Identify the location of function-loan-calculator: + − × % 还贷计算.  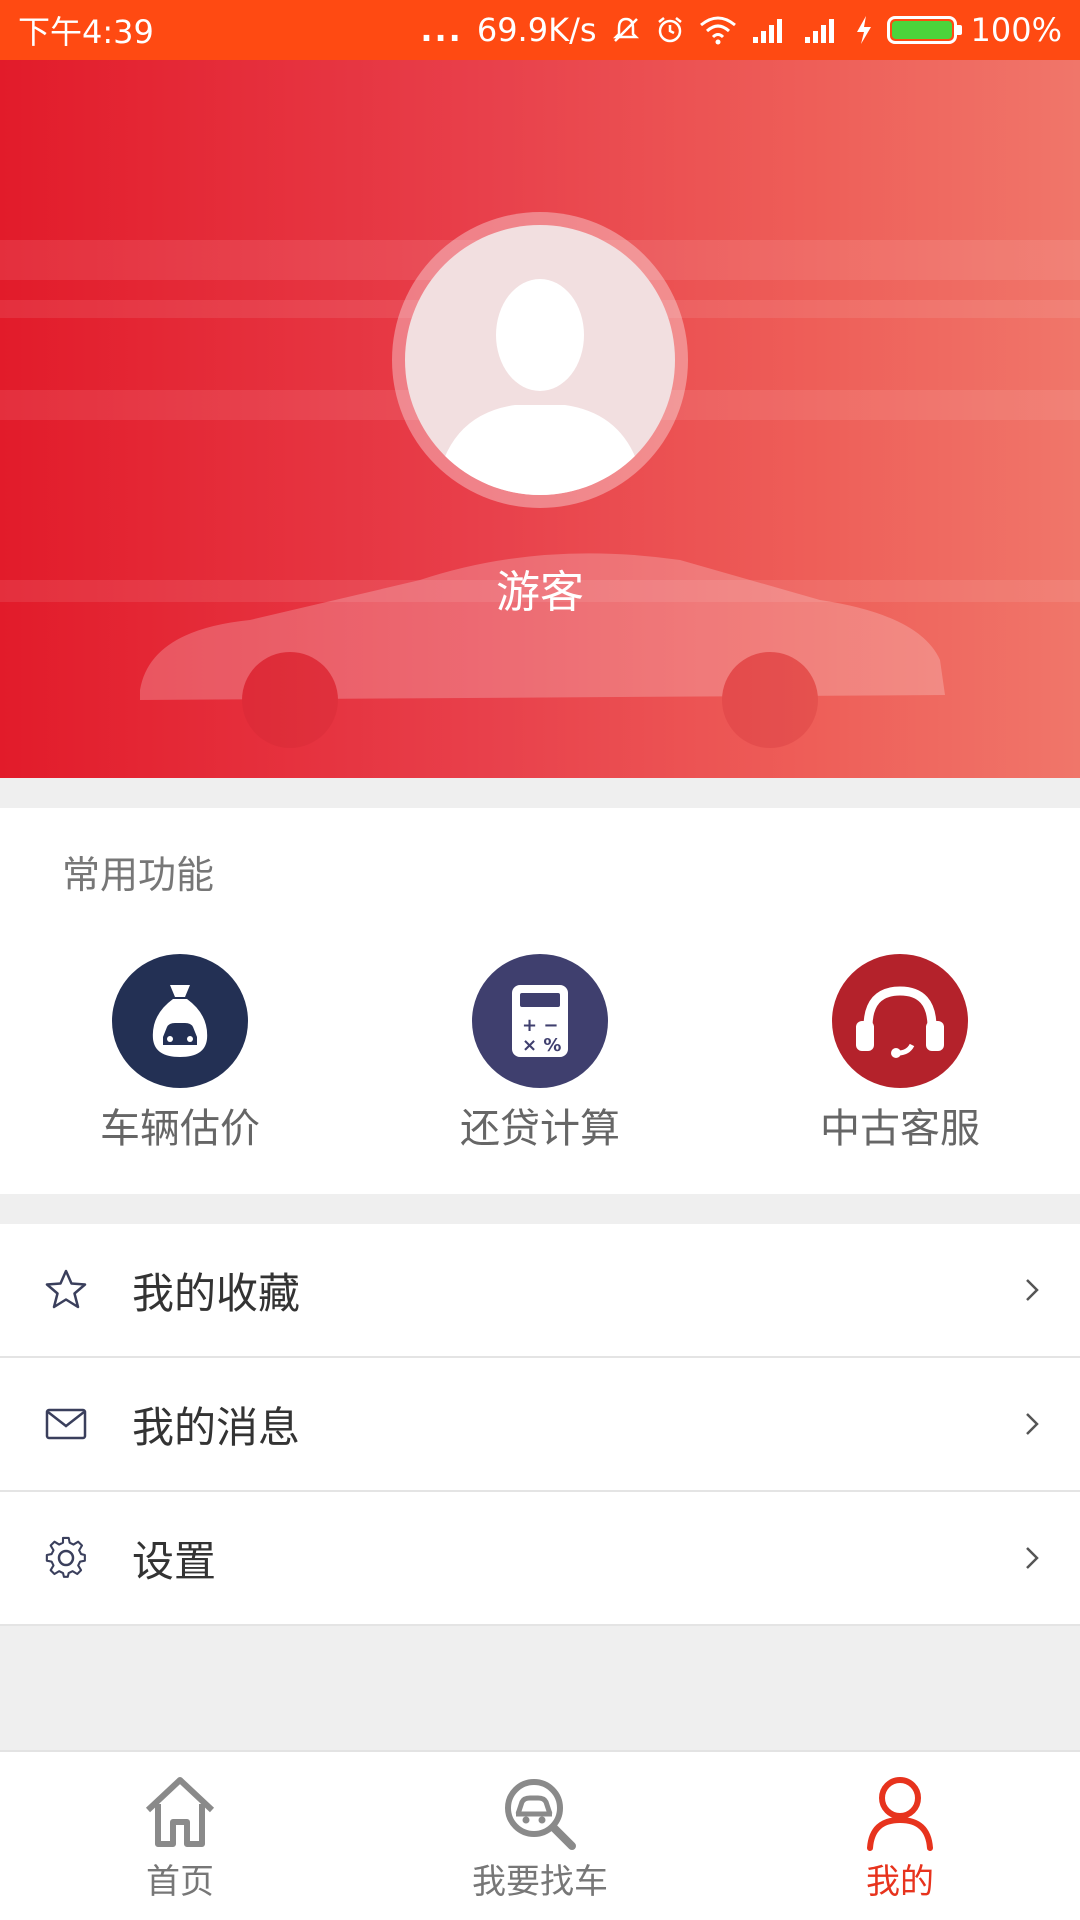
(540, 1054).